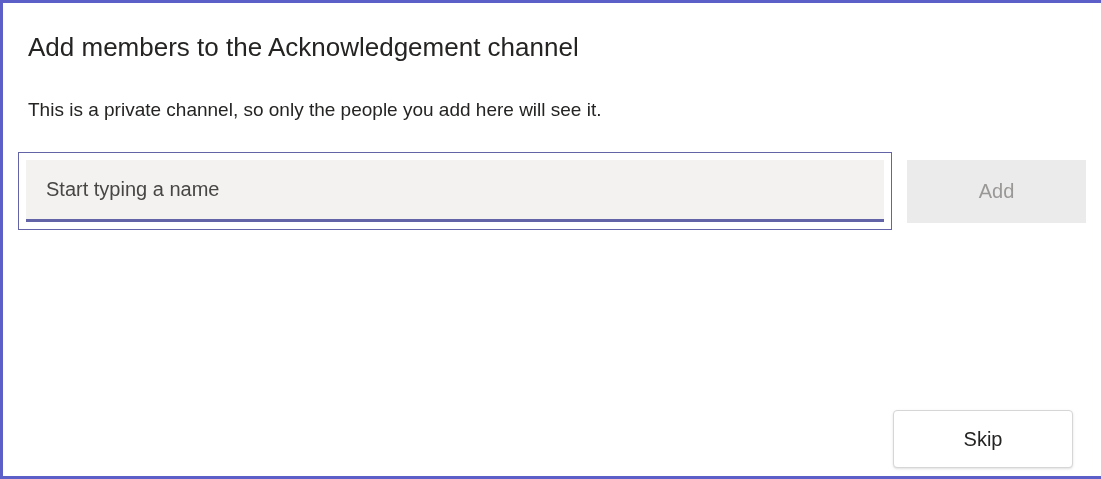  What do you see at coordinates (455, 191) in the screenshot?
I see `name-field: Start typing a name` at bounding box center [455, 191].